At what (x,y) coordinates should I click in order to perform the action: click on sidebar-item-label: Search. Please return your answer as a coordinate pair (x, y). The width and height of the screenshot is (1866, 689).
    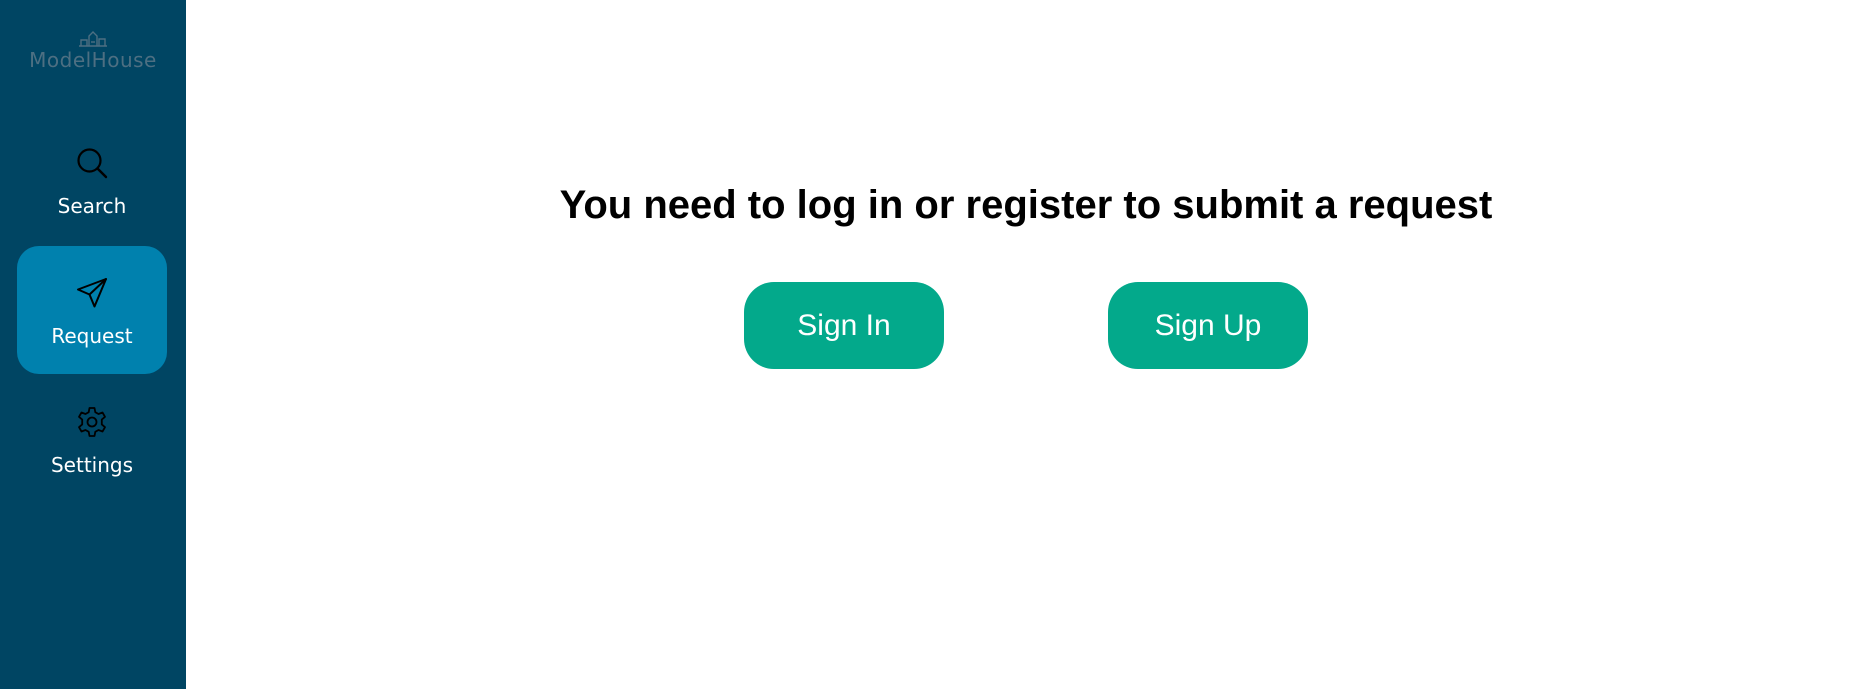
    Looking at the image, I should click on (92, 206).